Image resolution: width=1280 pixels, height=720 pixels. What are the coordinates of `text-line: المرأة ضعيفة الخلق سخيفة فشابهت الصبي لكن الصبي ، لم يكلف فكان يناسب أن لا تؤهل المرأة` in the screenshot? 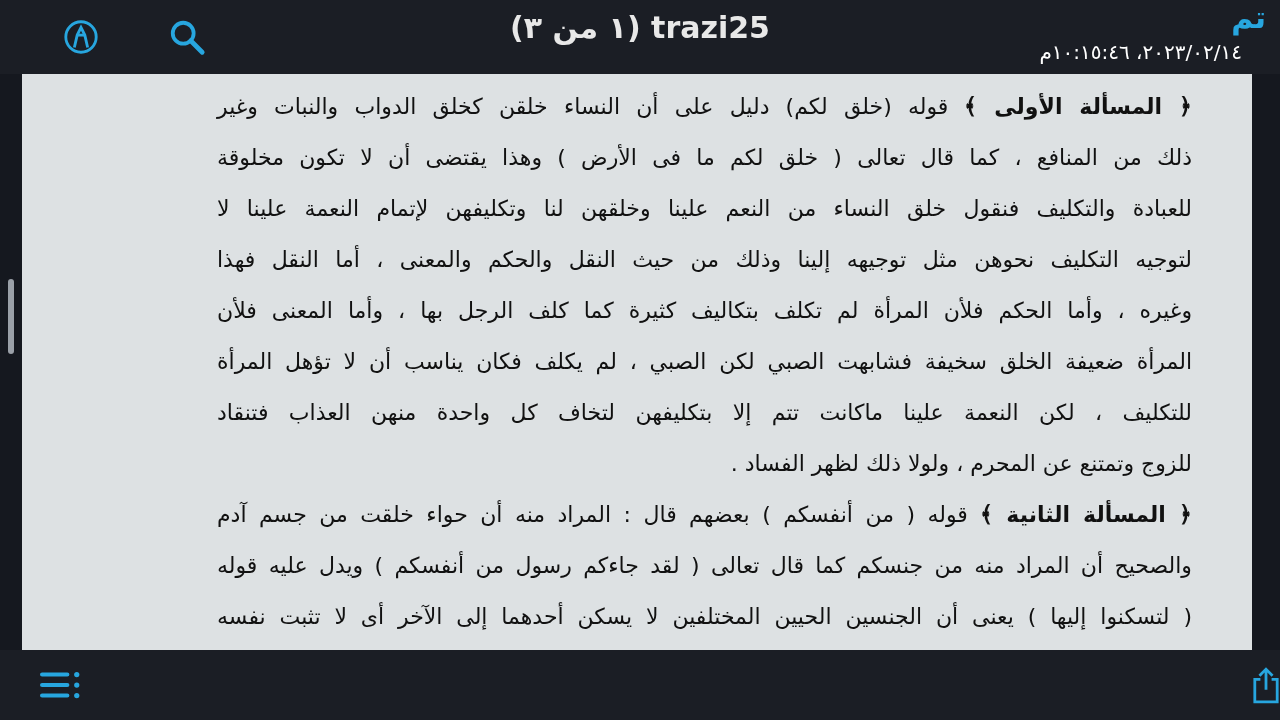 It's located at (704, 361).